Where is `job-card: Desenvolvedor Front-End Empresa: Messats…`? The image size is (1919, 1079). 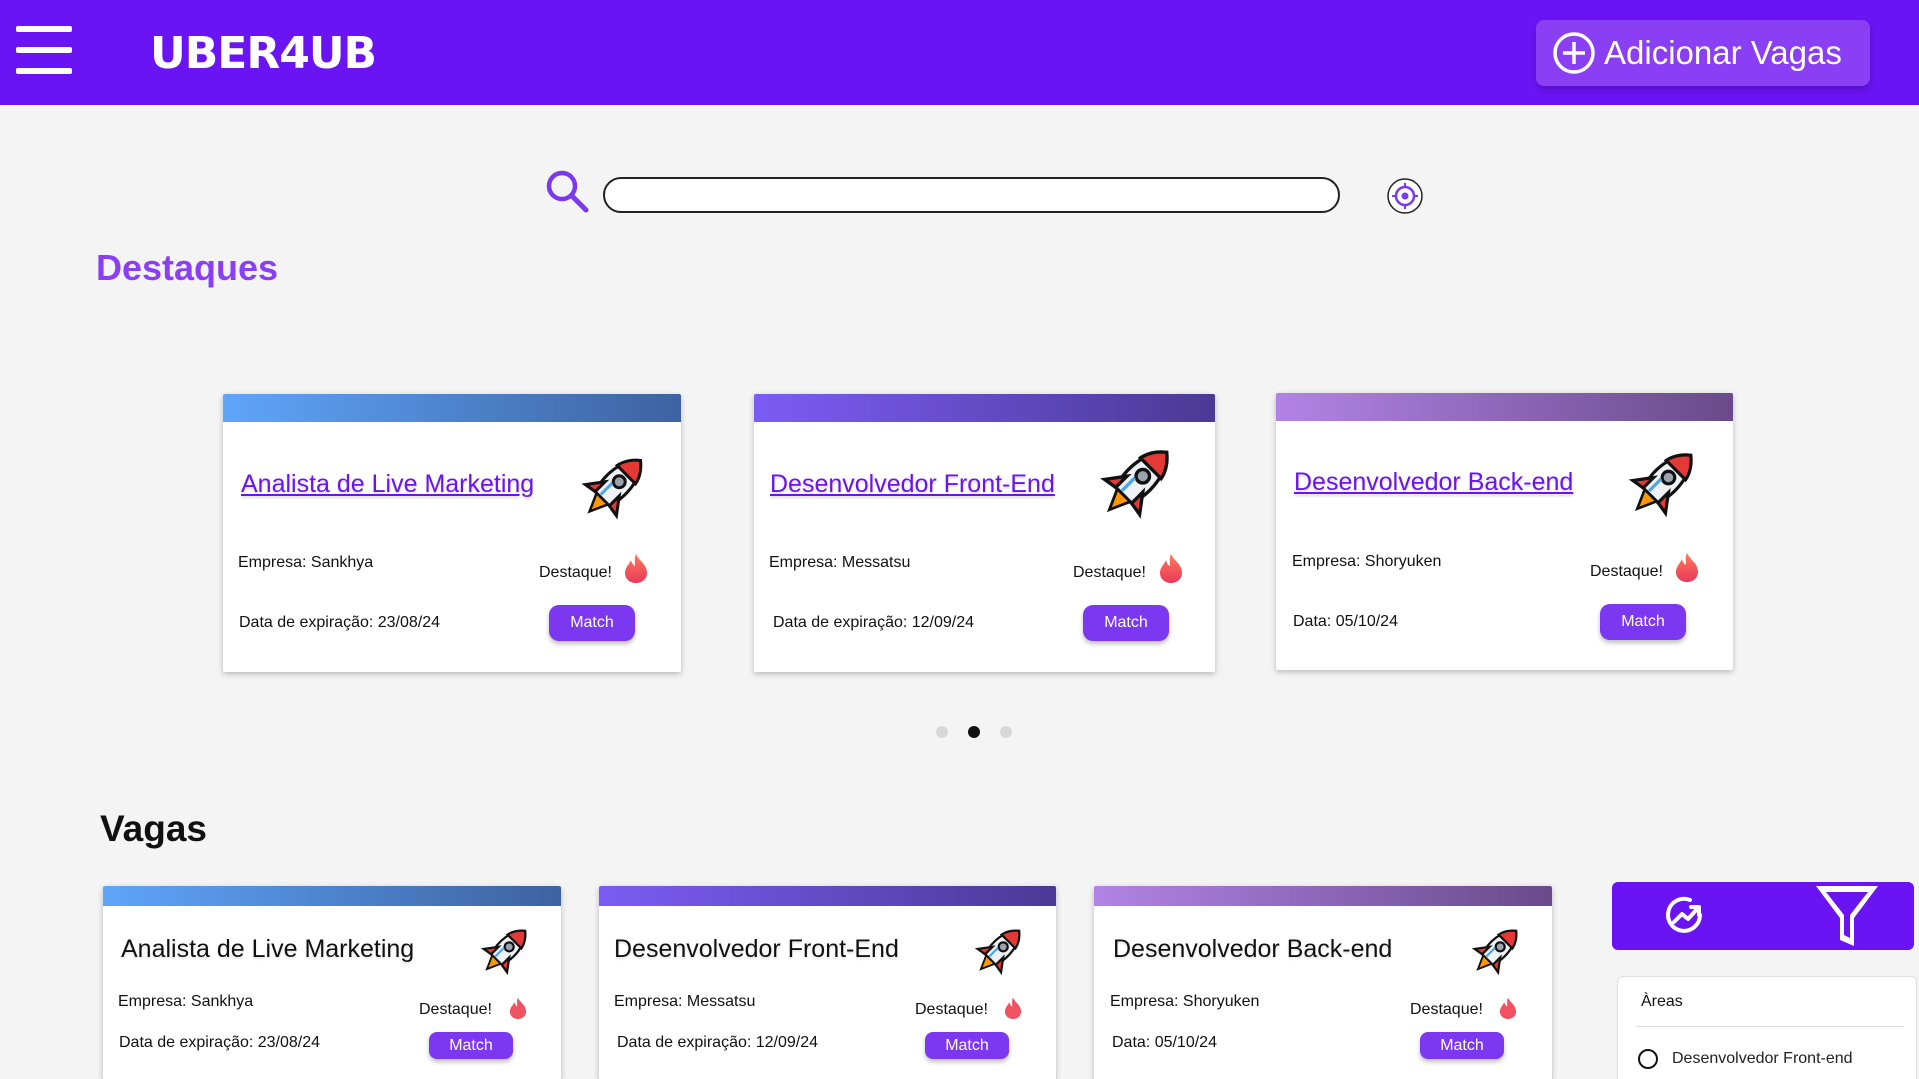 job-card: Desenvolvedor Front-End Empresa: Messats… is located at coordinates (827, 982).